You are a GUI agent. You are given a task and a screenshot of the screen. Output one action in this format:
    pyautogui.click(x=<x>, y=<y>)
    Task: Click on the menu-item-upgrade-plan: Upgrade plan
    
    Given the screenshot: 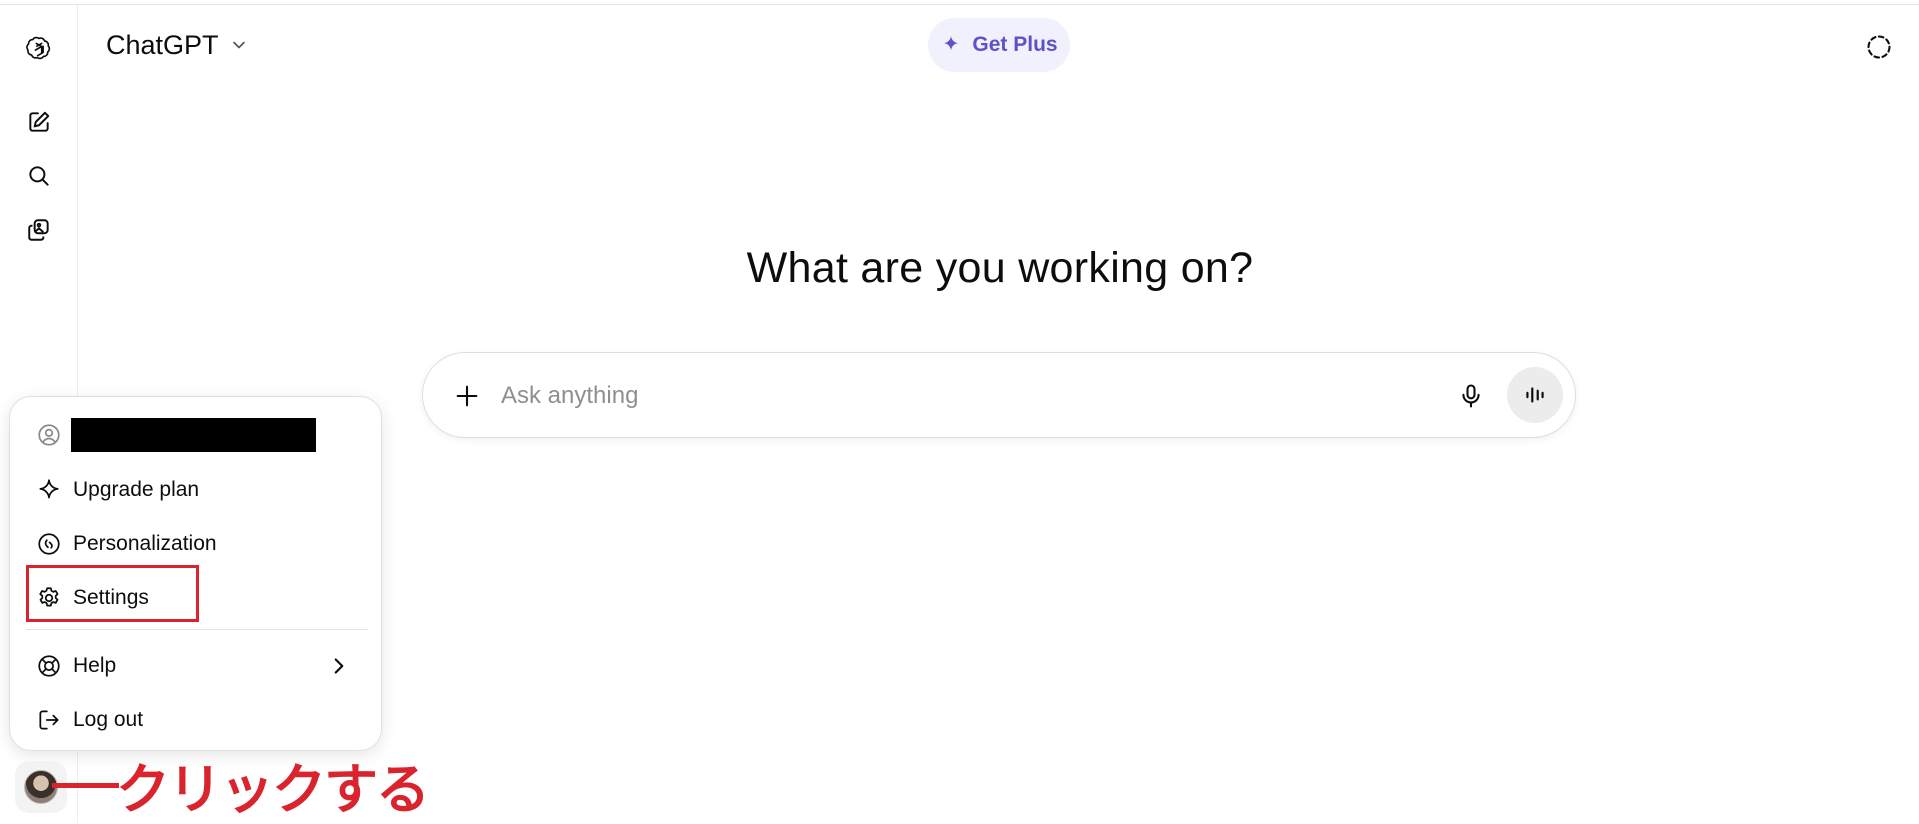 What is the action you would take?
    pyautogui.click(x=195, y=490)
    